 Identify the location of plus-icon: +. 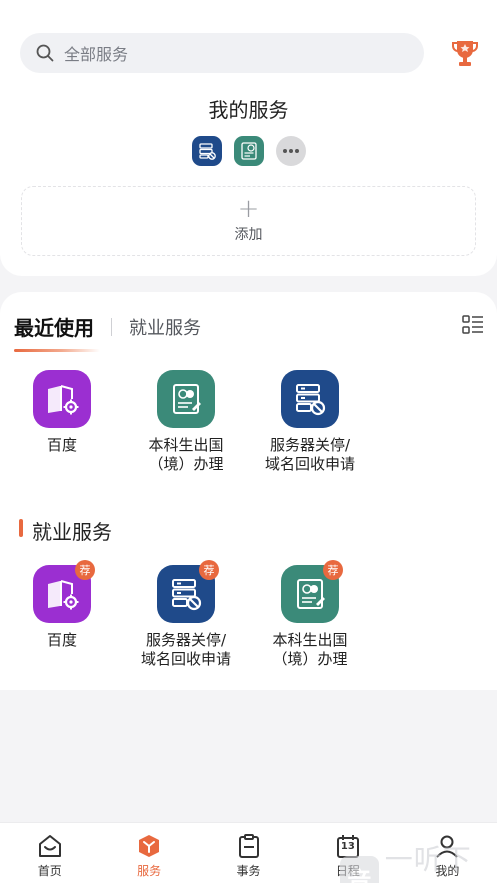
(248, 209).